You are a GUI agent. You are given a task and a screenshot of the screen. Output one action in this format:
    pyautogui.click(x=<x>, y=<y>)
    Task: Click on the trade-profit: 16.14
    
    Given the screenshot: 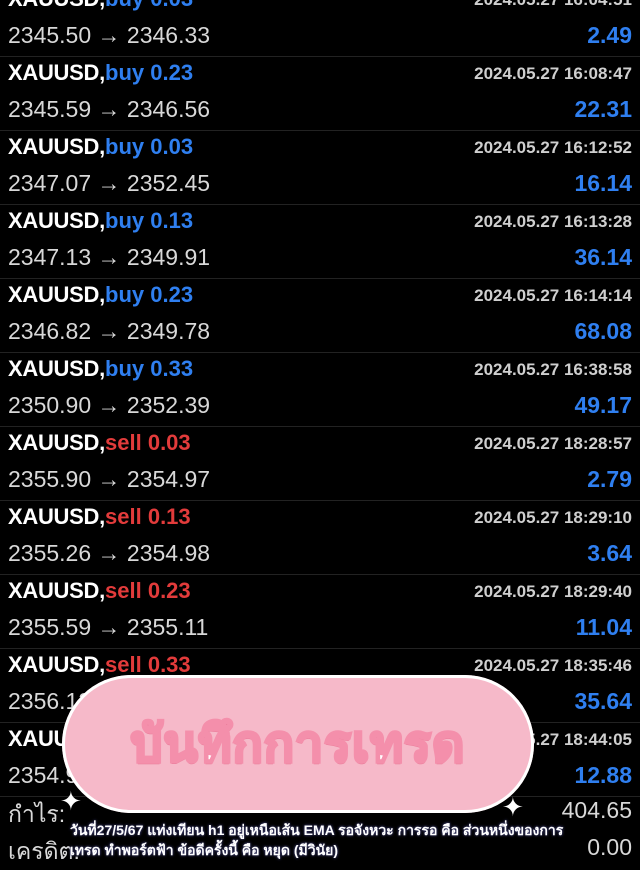 What is the action you would take?
    pyautogui.click(x=603, y=183)
    